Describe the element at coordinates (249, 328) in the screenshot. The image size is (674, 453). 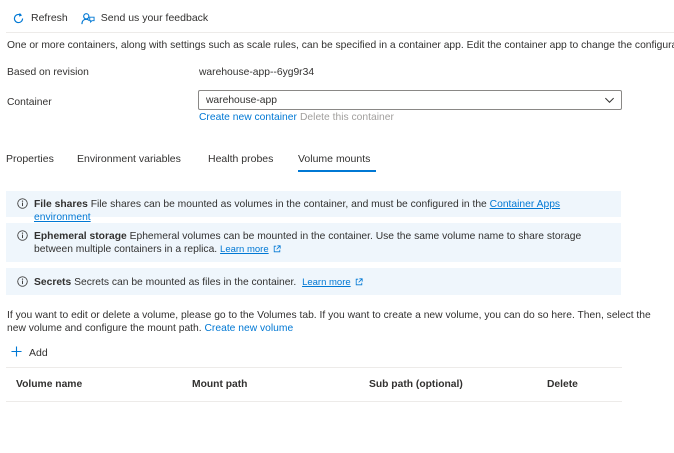
I see `create-new-volume-link: Create new volume` at that location.